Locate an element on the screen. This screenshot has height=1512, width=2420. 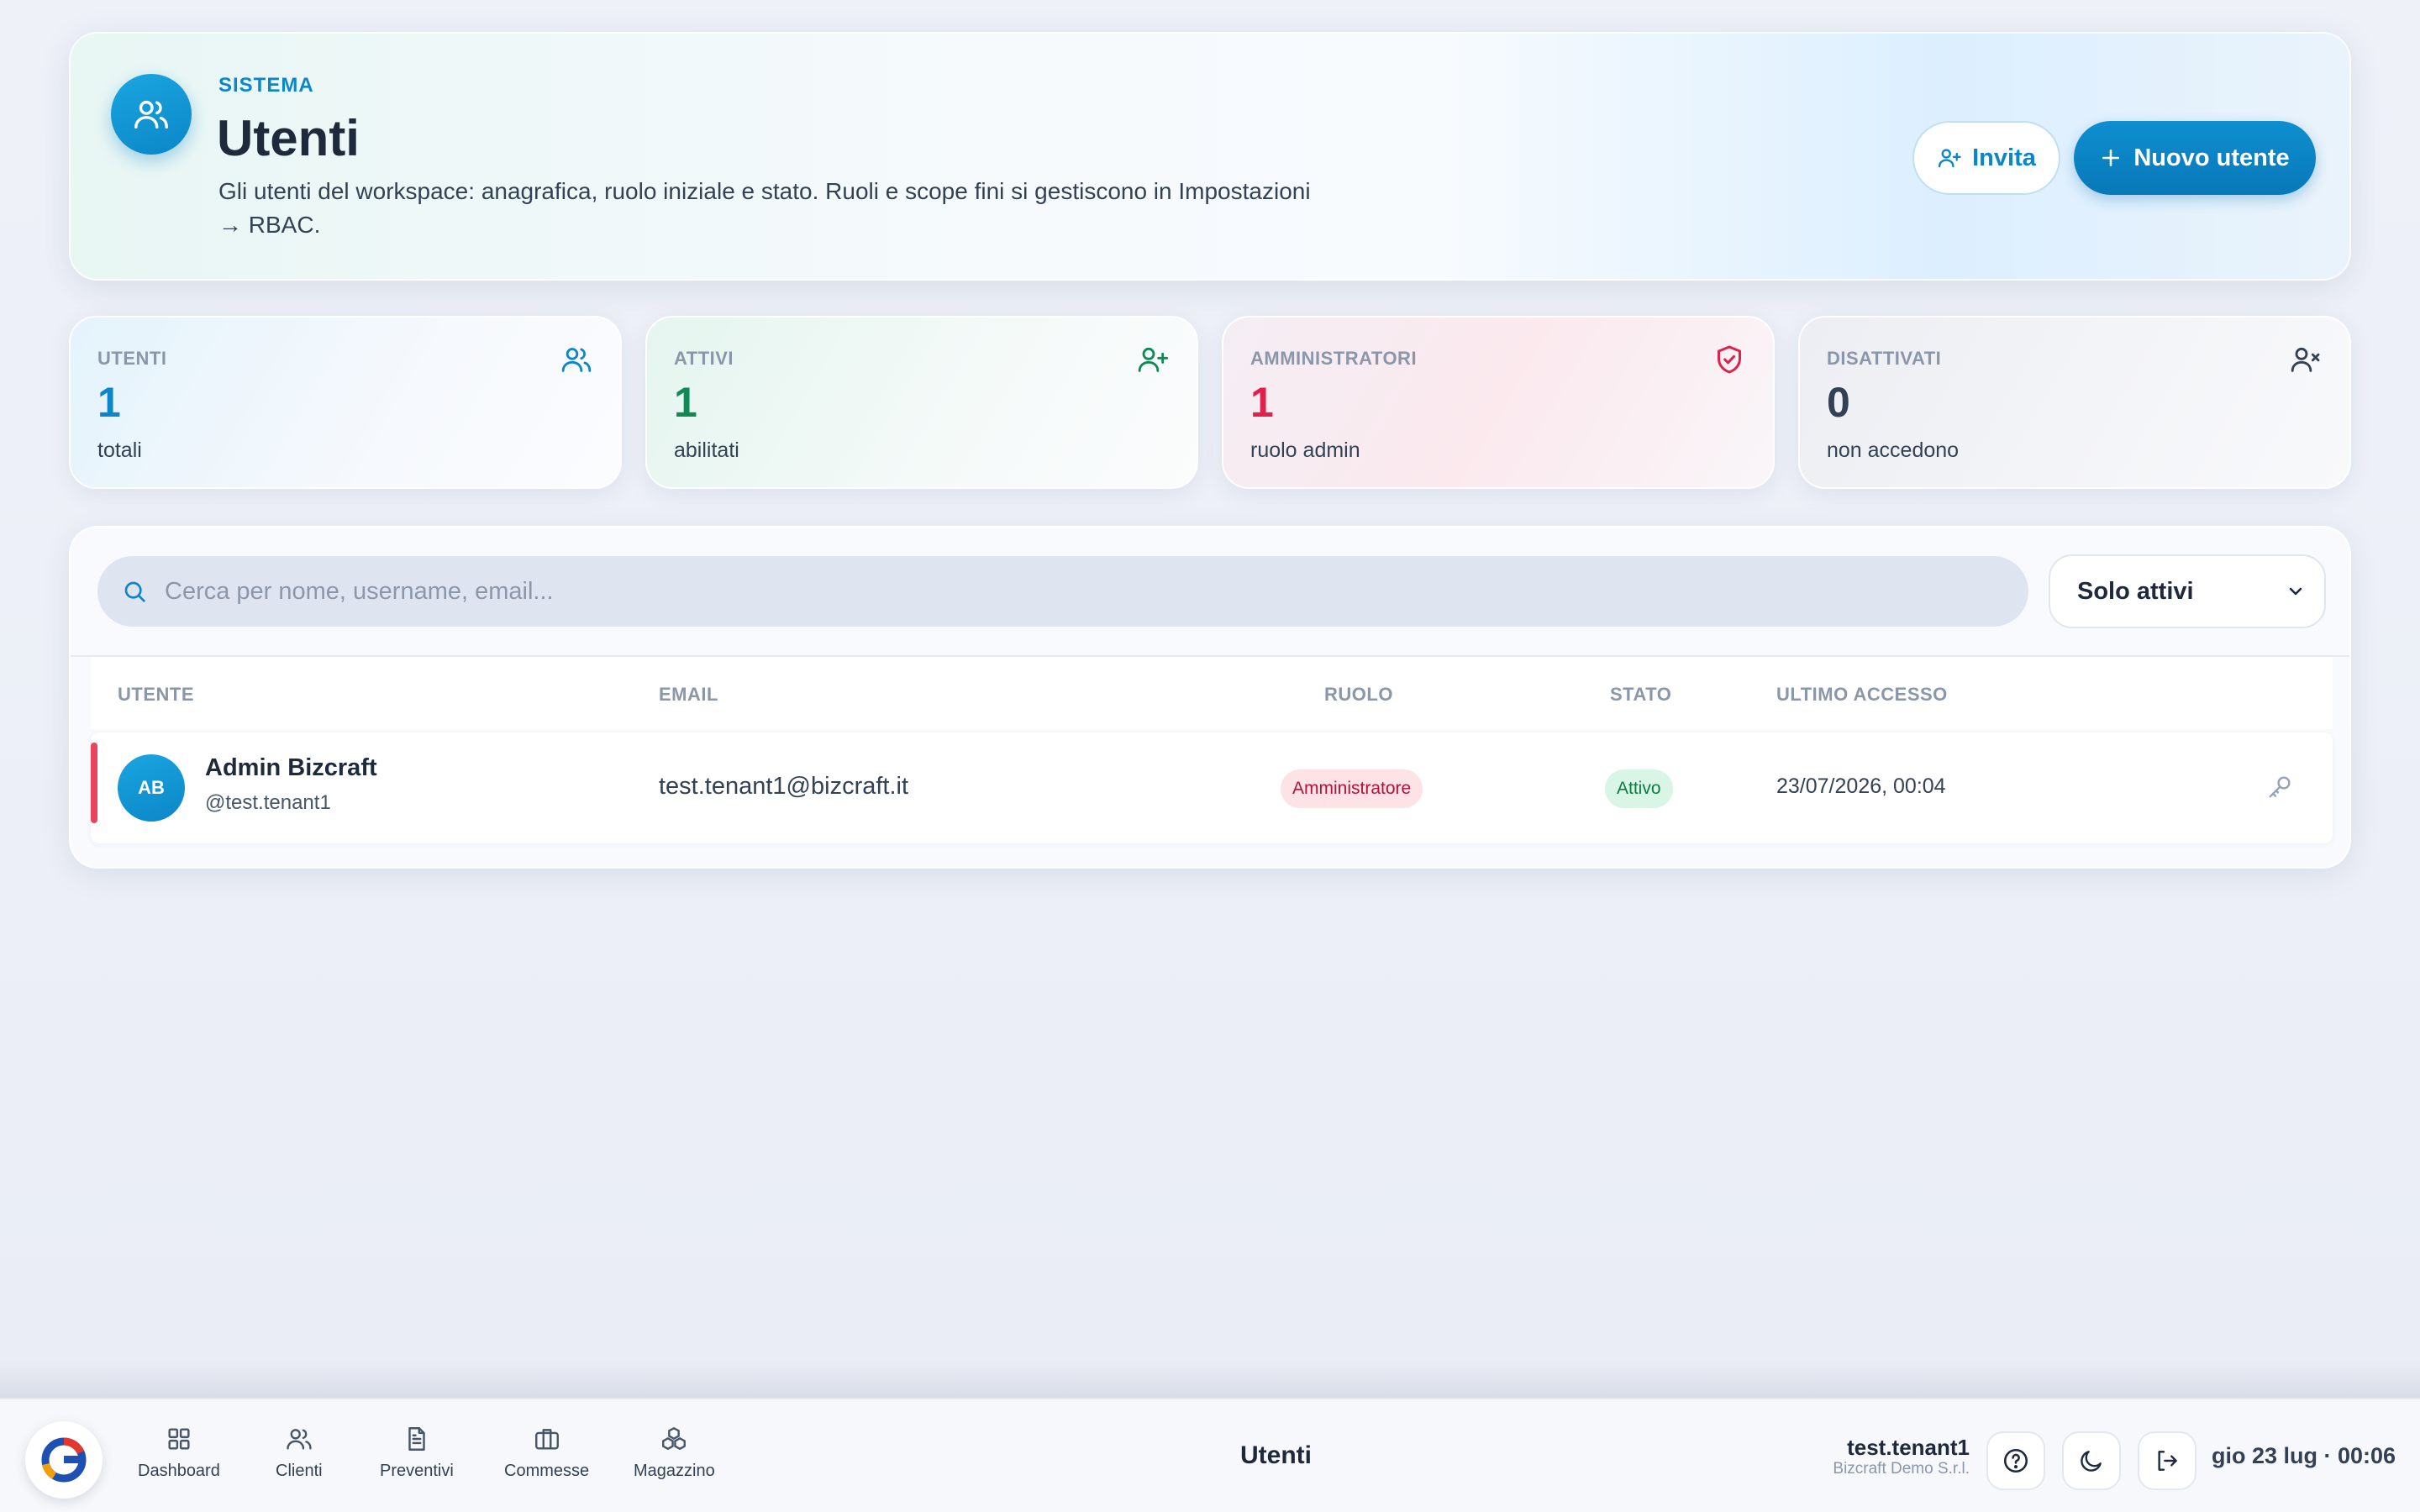
stat-sub: ruolo admin is located at coordinates (1305, 450).